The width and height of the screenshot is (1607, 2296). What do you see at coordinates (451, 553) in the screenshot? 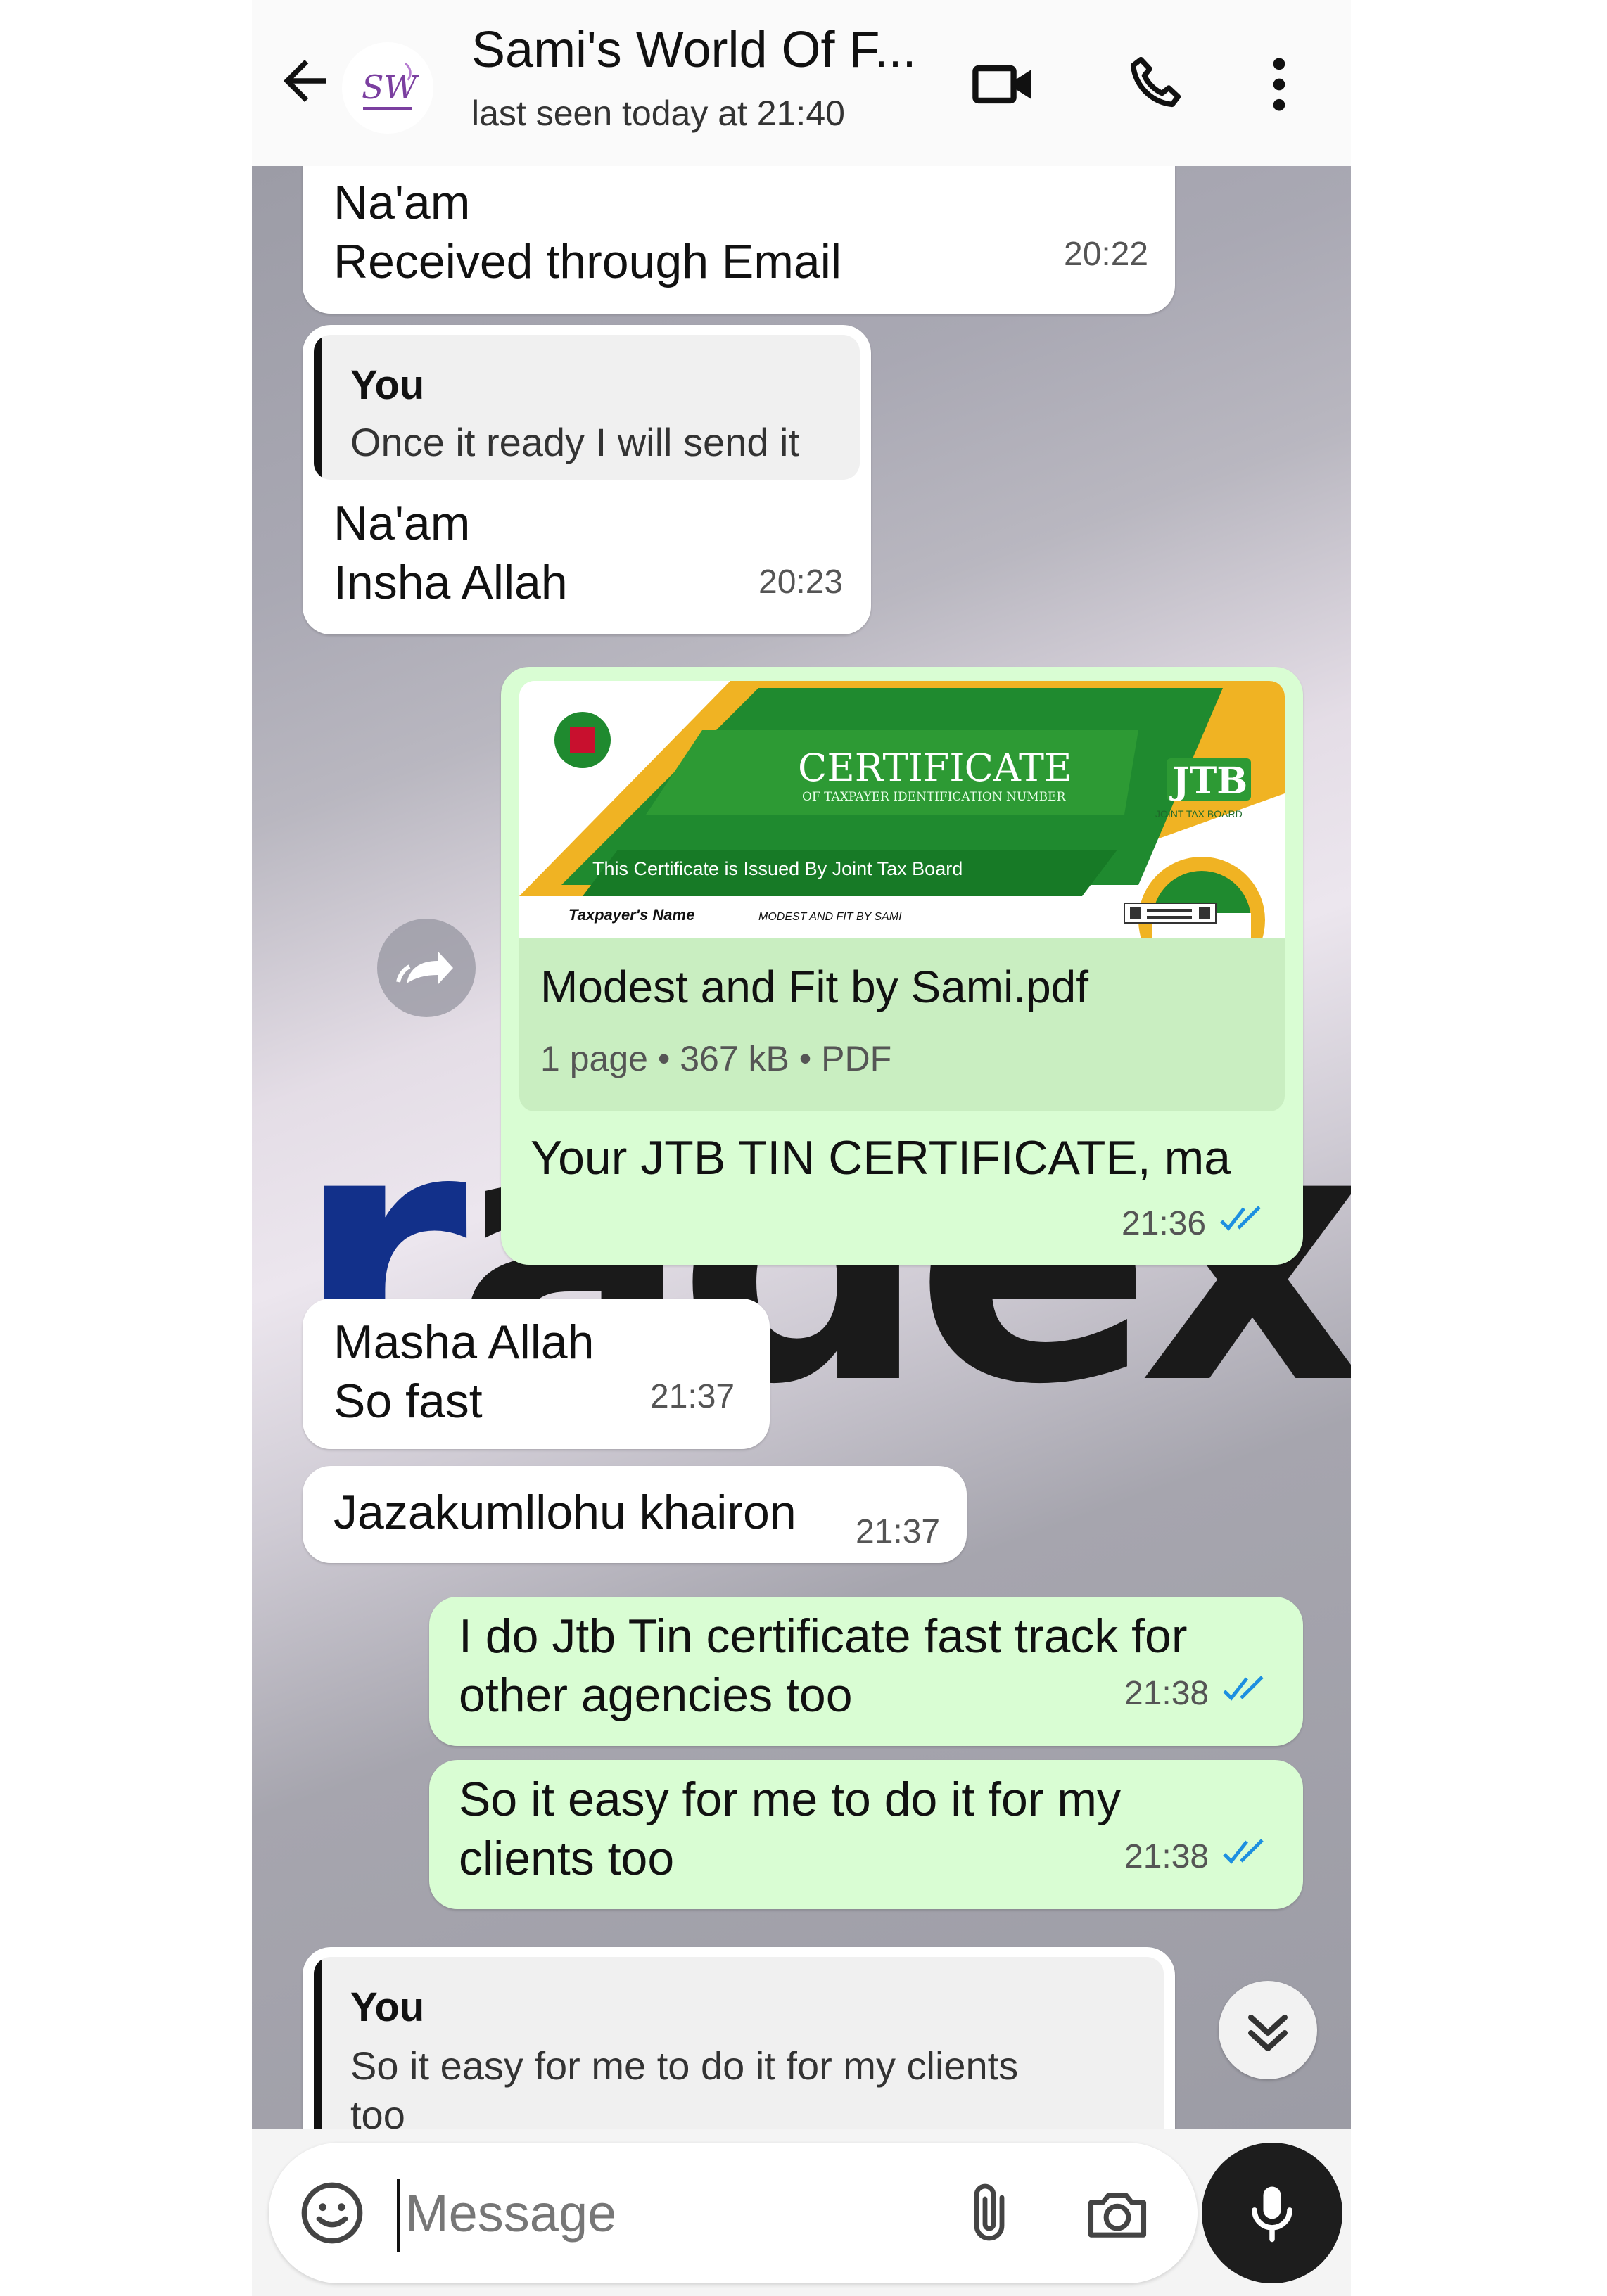
I see `message-text: Na'am Insha Allah` at bounding box center [451, 553].